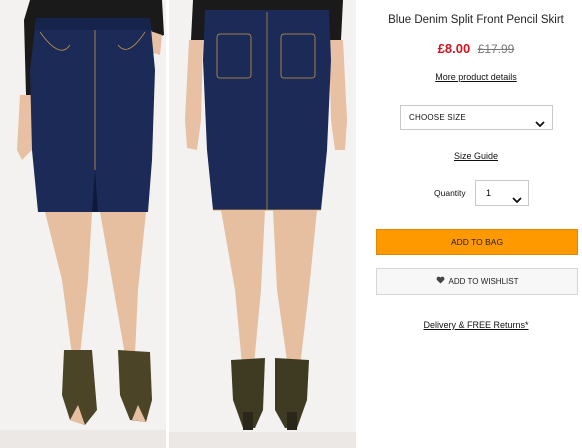 Image resolution: width=582 pixels, height=448 pixels. Describe the element at coordinates (440, 281) in the screenshot. I see `heart-icon` at that location.